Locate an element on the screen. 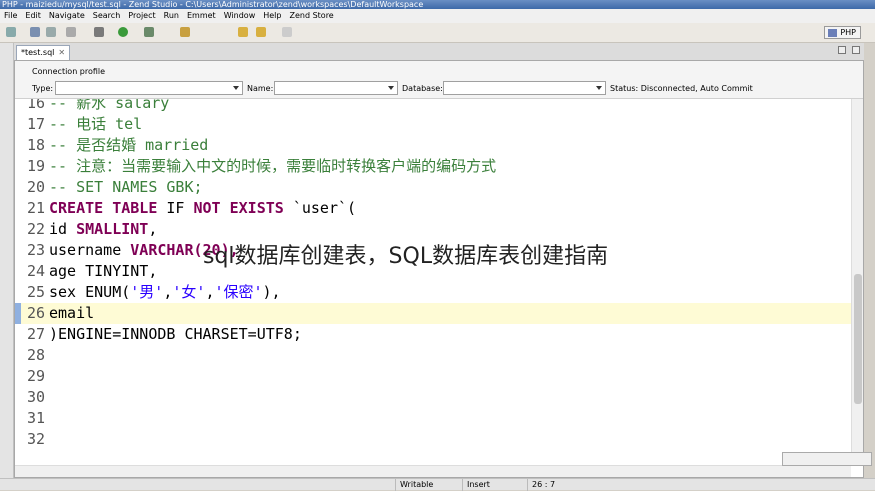 The height and width of the screenshot is (491, 875). view-toolbar is located at coordinates (827, 459).